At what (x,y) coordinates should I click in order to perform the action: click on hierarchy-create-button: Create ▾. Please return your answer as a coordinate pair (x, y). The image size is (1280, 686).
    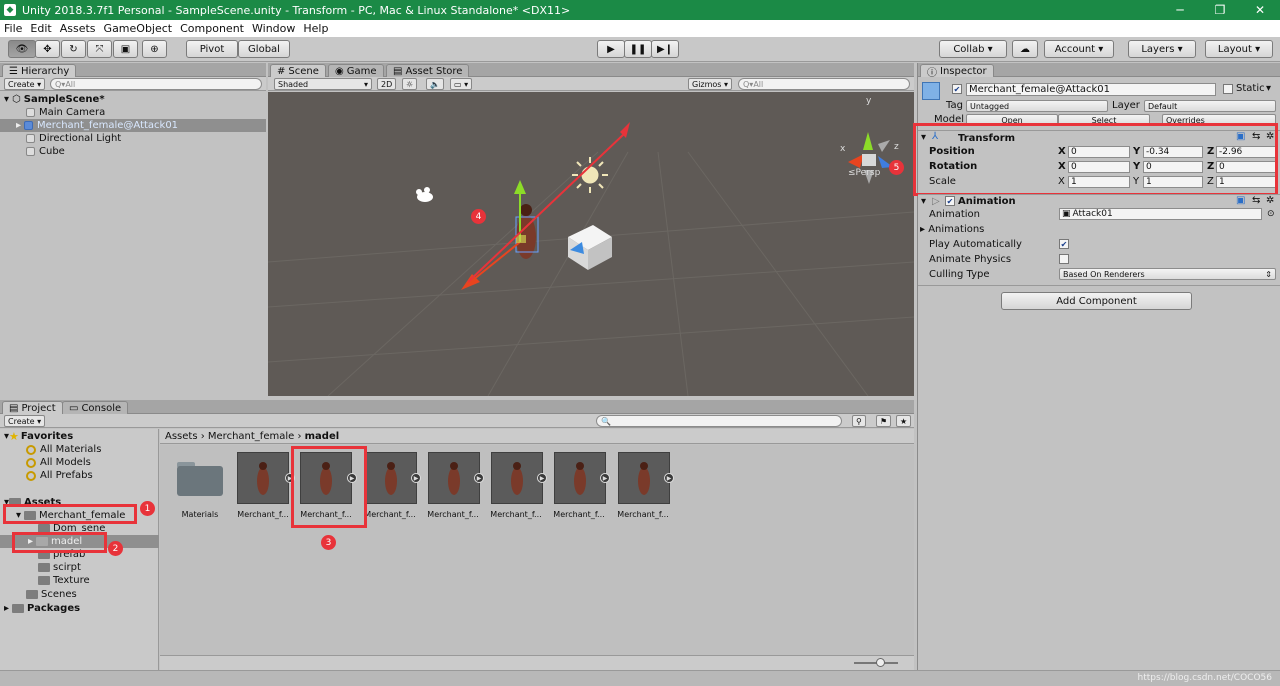
    Looking at the image, I should click on (25, 84).